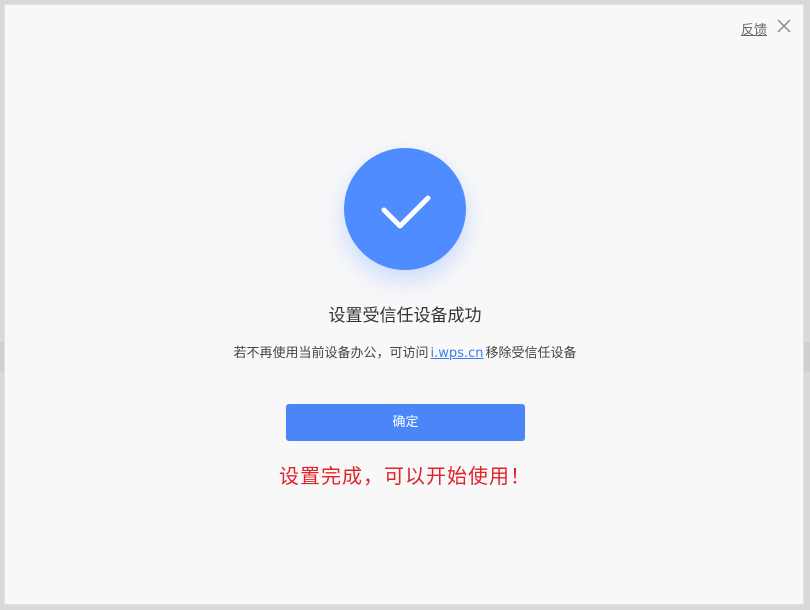 This screenshot has height=610, width=810. I want to click on success-description: 若不再使用当前设备办公，可访问 i.wps.cn 移除受信任设备, so click(405, 351).